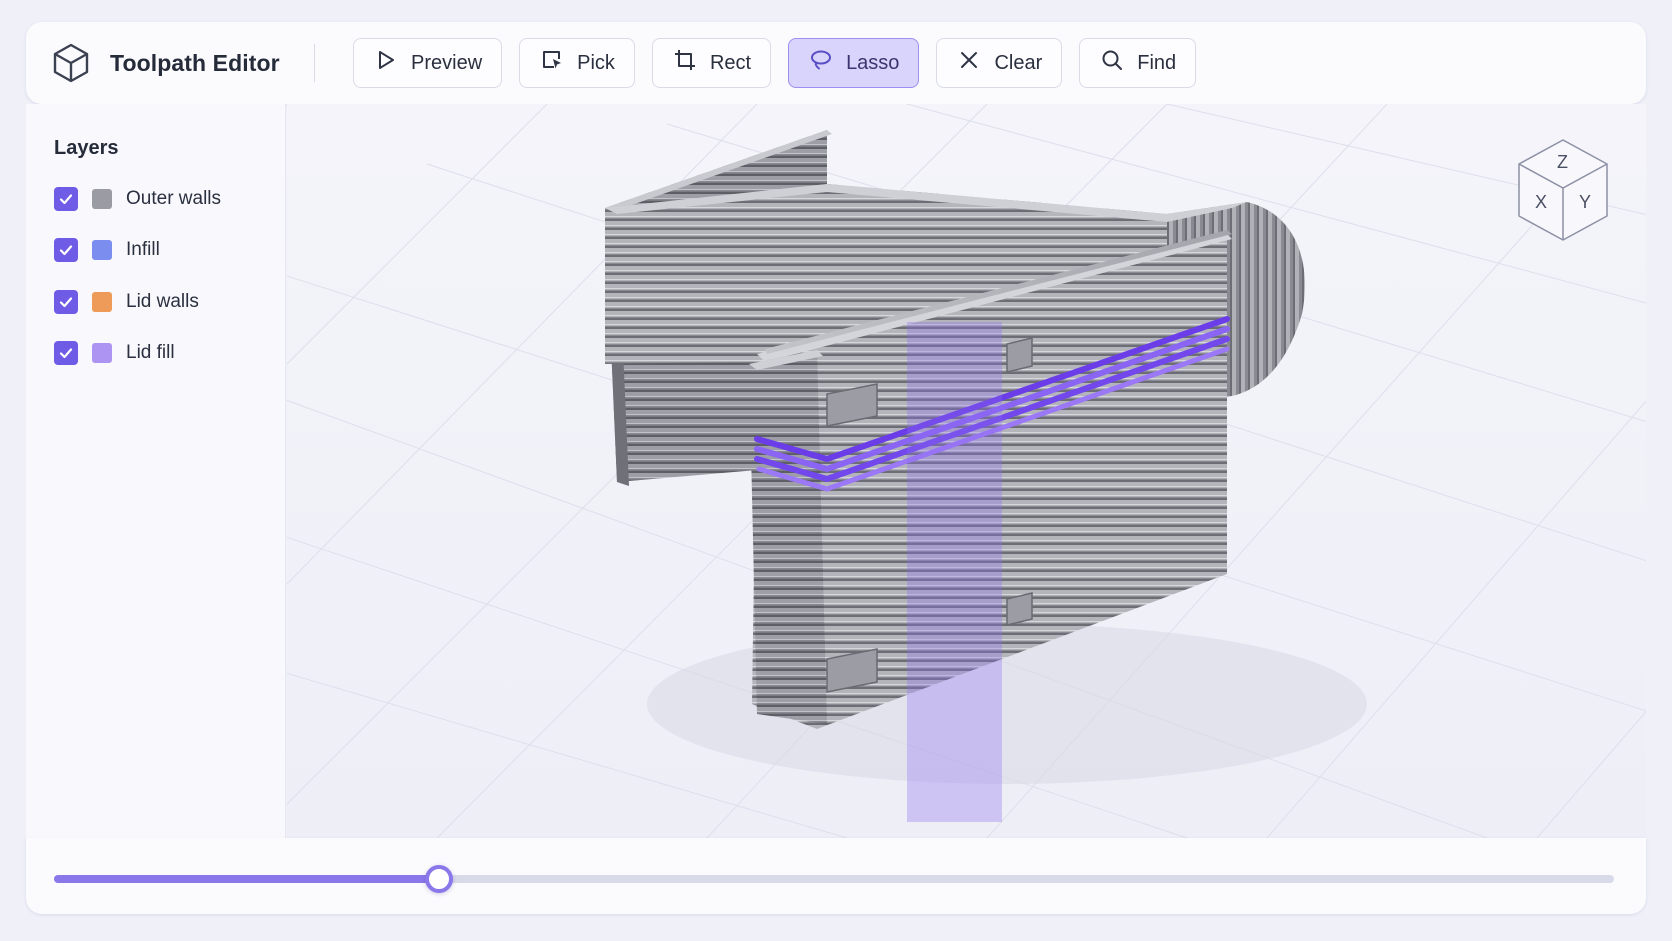  Describe the element at coordinates (685, 63) in the screenshot. I see `rect-select-icon` at that location.